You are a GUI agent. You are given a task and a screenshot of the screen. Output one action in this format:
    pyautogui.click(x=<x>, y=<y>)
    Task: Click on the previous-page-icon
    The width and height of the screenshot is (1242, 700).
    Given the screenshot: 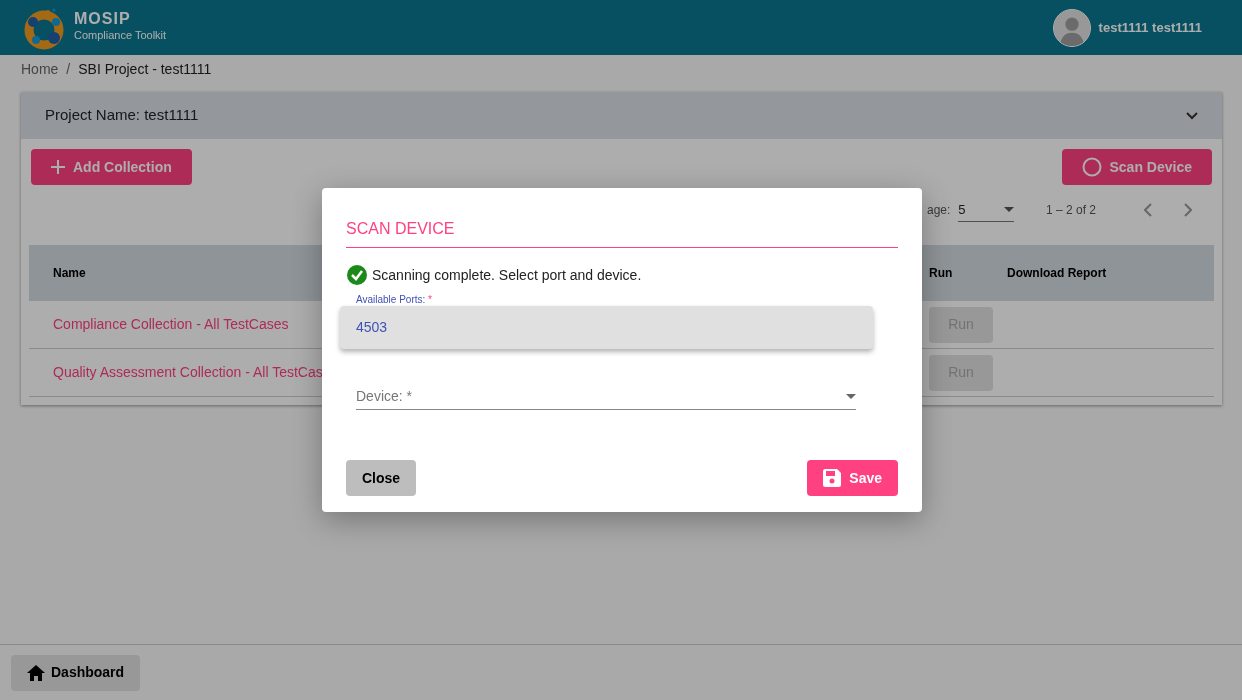 What is the action you would take?
    pyautogui.click(x=1148, y=210)
    